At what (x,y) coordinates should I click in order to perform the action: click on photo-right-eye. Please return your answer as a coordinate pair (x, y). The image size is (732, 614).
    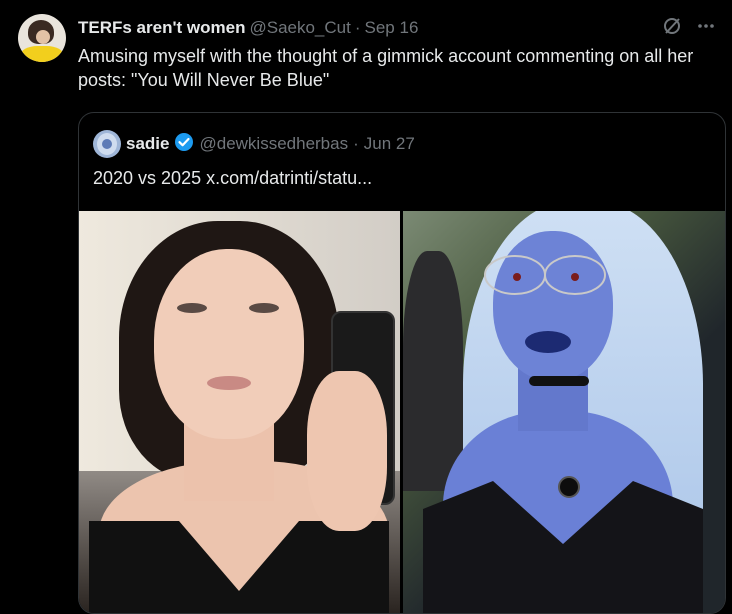
    Looking at the image, I should click on (264, 308).